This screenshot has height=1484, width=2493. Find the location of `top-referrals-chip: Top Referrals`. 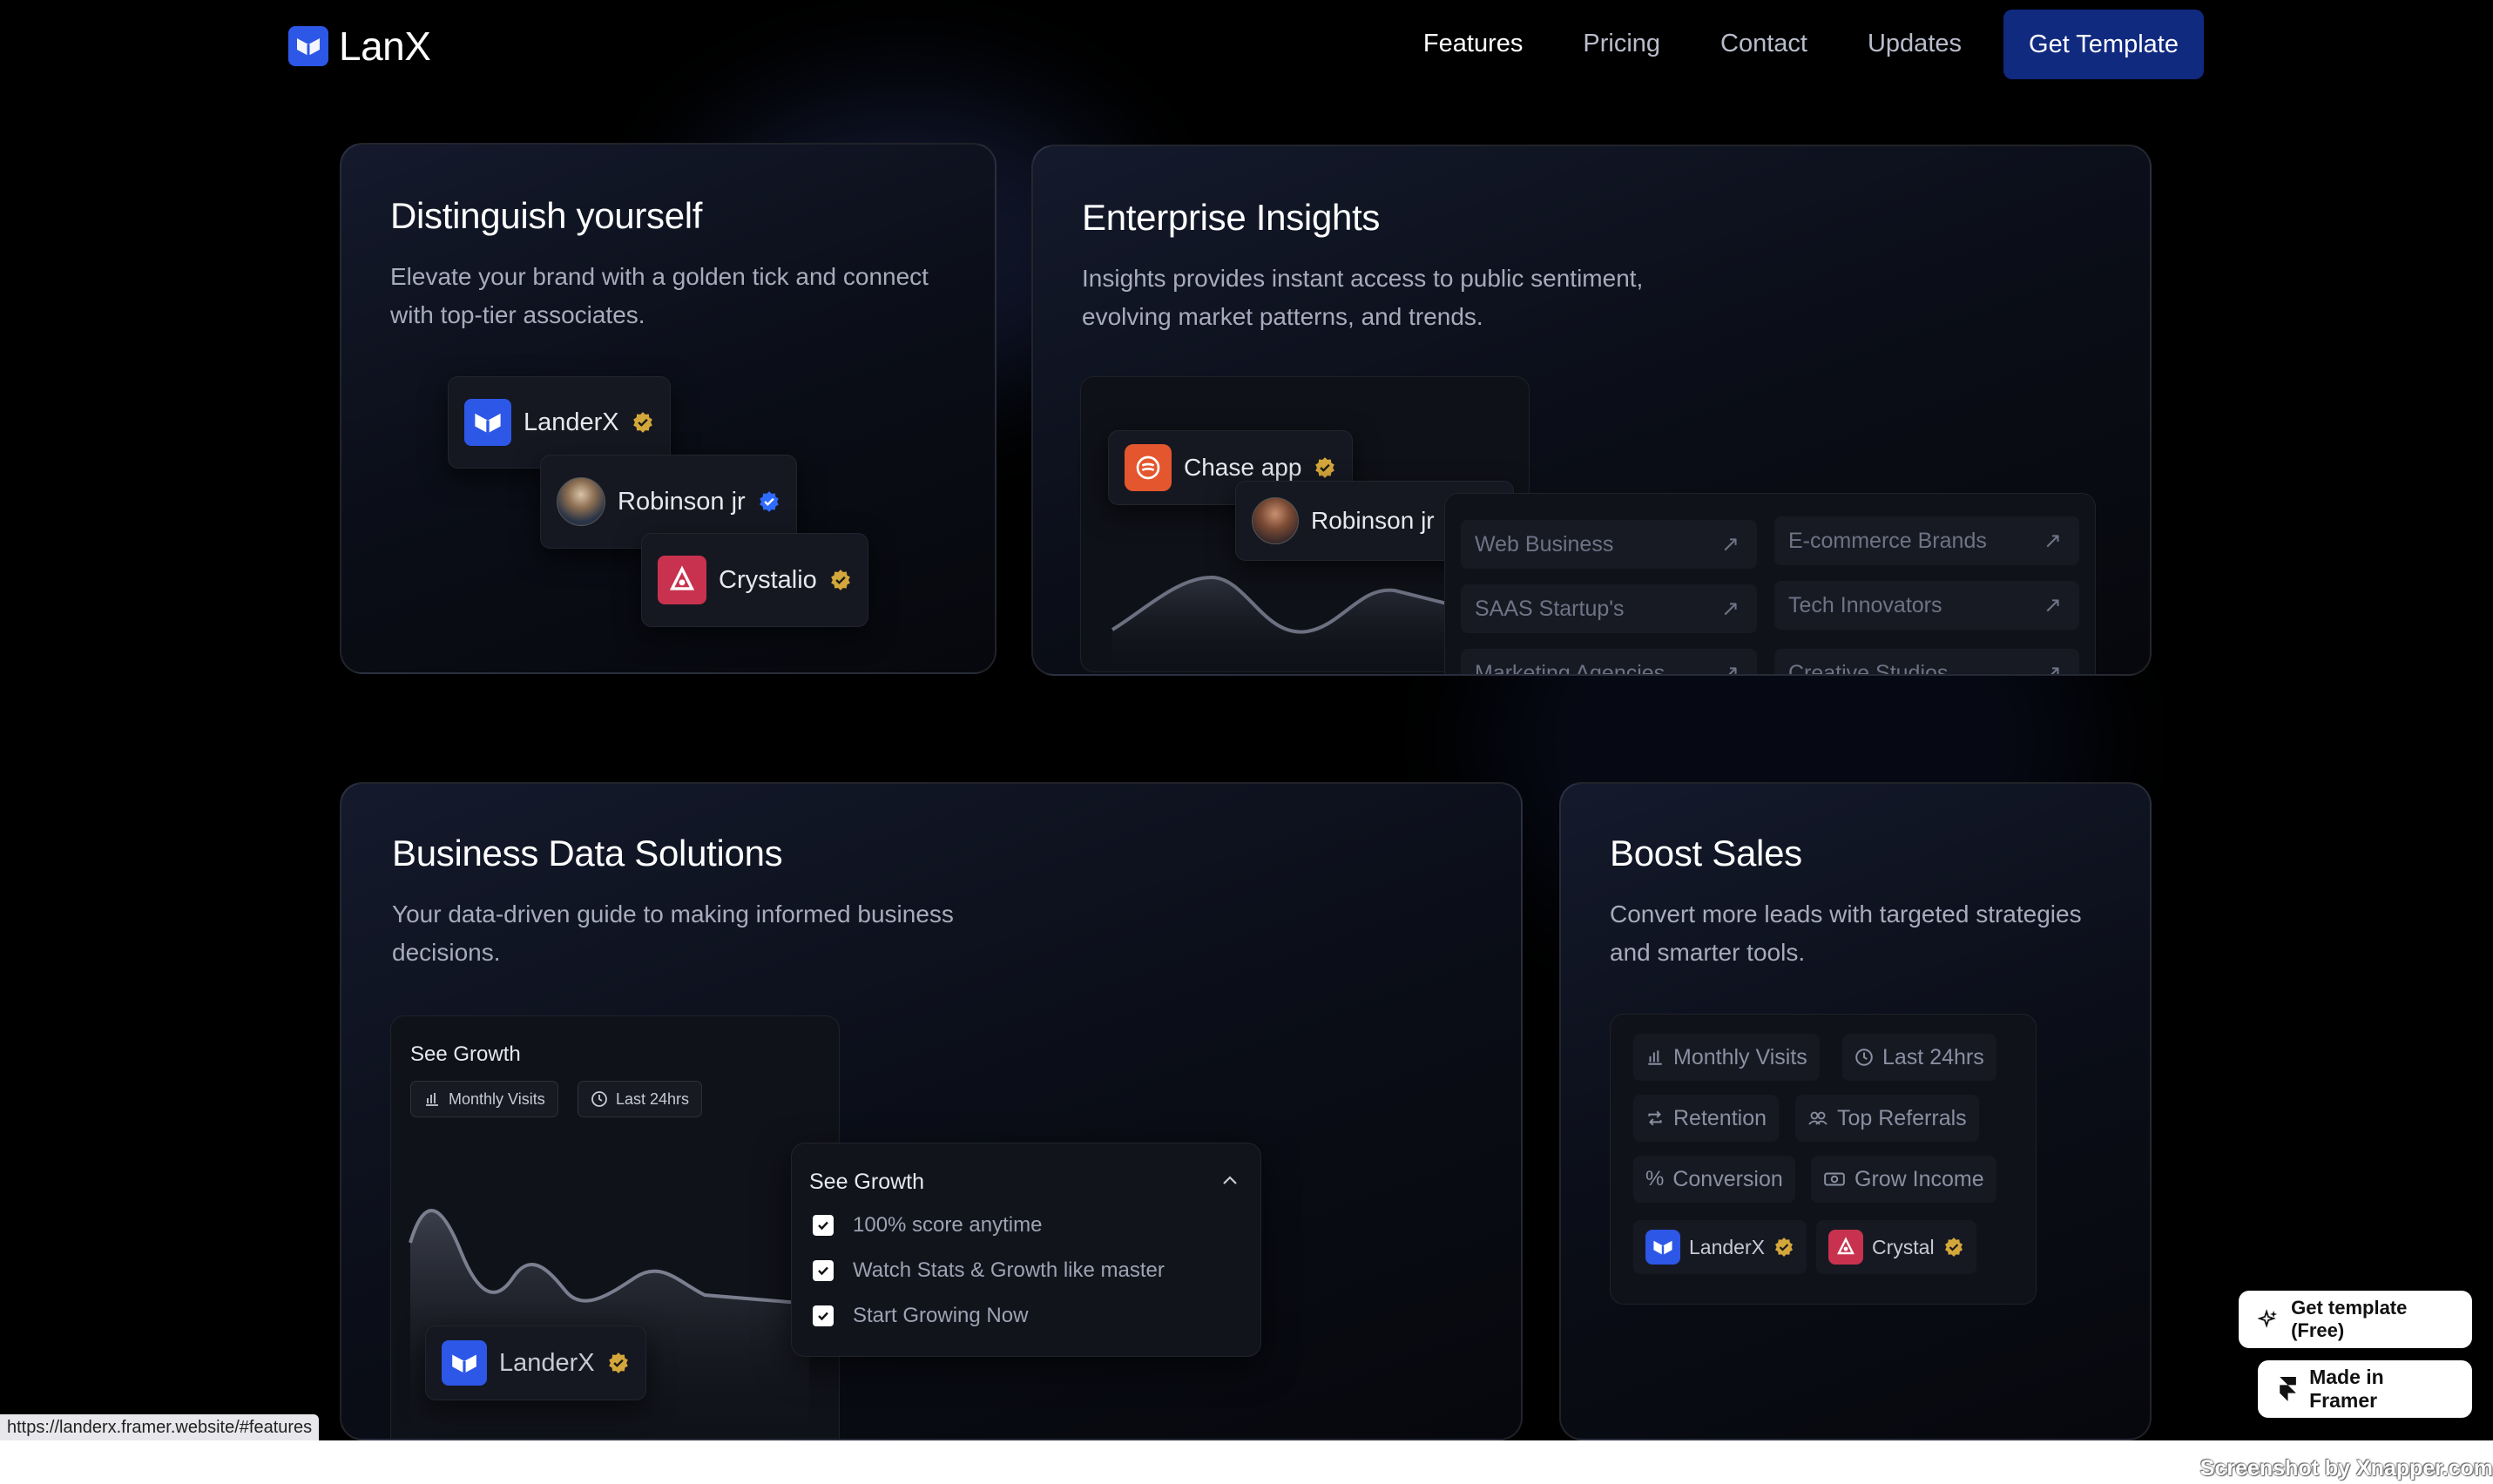

top-referrals-chip: Top Referrals is located at coordinates (1887, 1118).